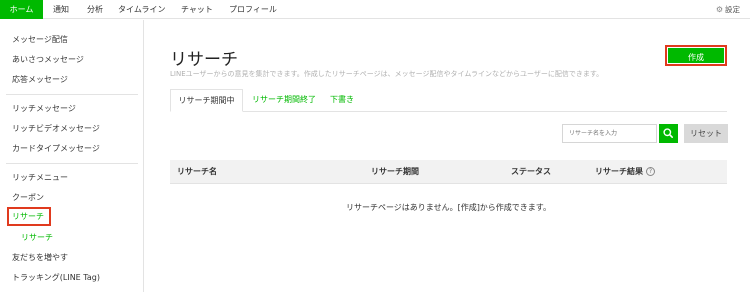 Image resolution: width=750 pixels, height=292 pixels. I want to click on search-button, so click(668, 133).